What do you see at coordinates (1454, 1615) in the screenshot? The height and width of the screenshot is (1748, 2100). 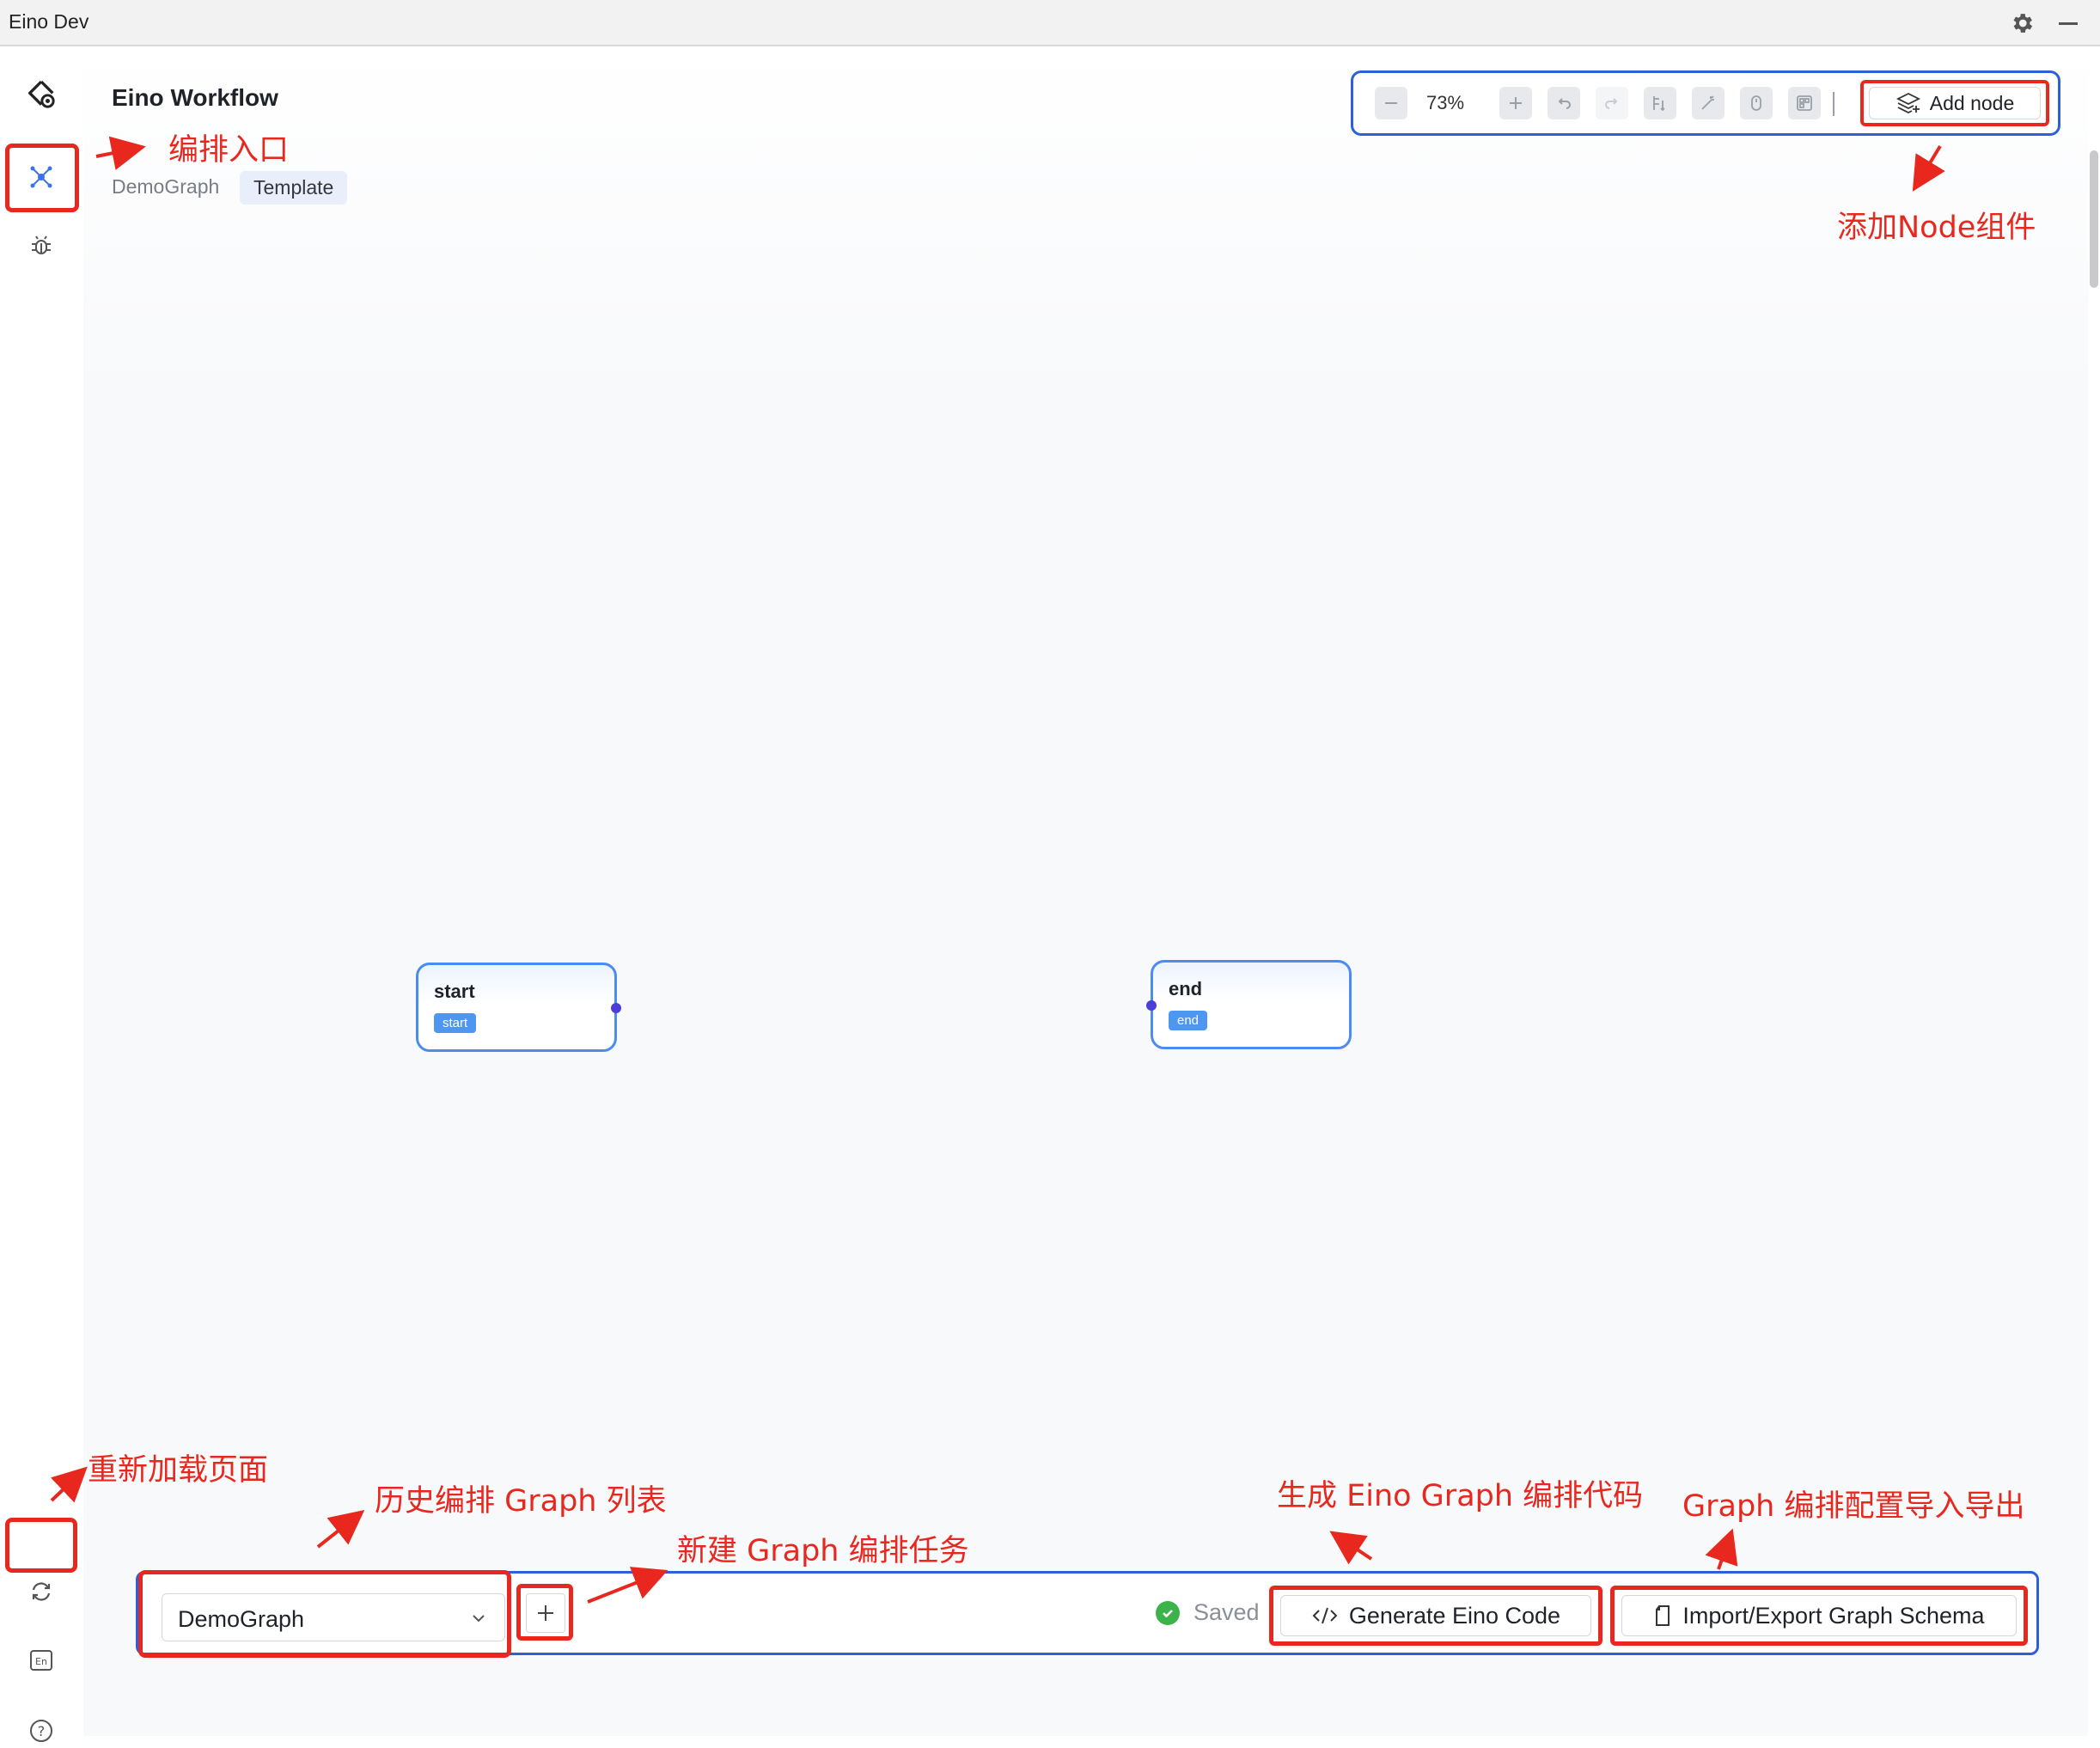 I see `generate-code-label: Generate Eino Code` at bounding box center [1454, 1615].